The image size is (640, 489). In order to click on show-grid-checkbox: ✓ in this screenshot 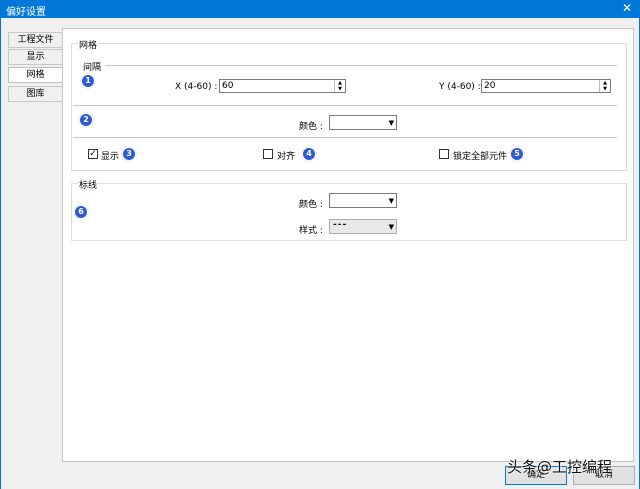, I will do `click(93, 154)`.